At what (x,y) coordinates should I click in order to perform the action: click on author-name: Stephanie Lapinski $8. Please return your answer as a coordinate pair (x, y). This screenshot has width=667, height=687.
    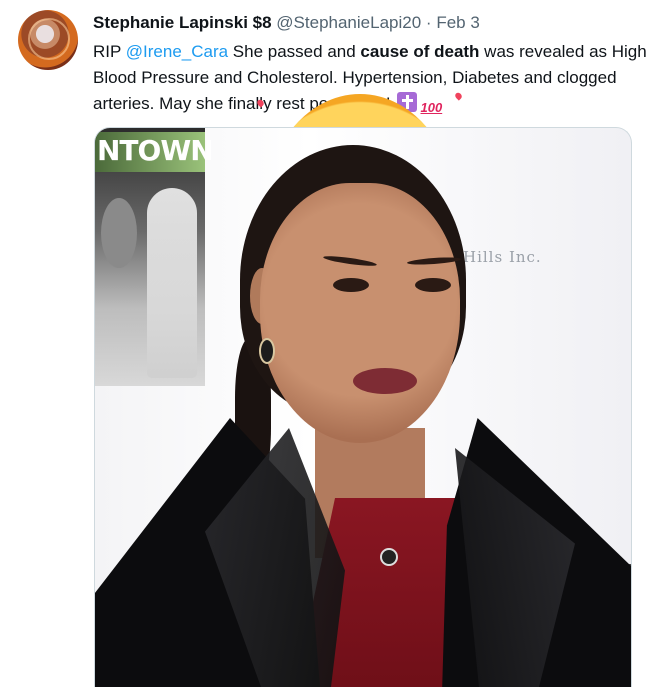
    Looking at the image, I should click on (182, 22).